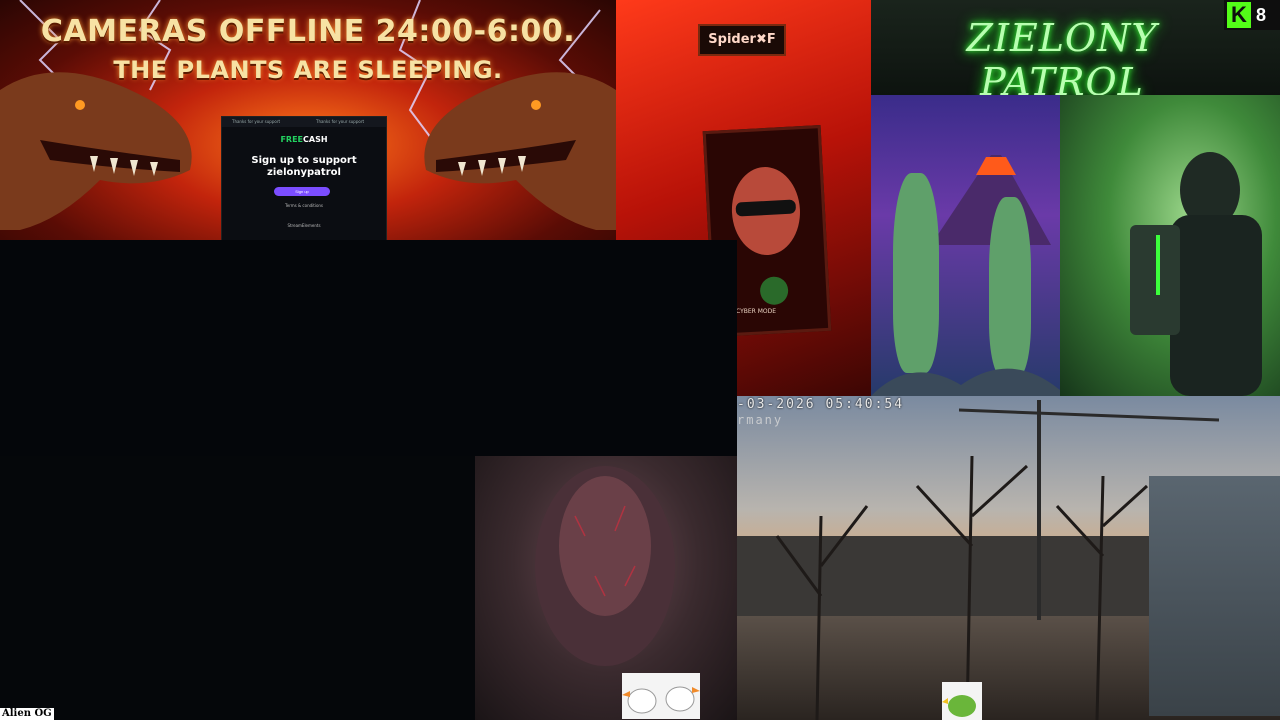  I want to click on kick-icon: K, so click(1239, 15).